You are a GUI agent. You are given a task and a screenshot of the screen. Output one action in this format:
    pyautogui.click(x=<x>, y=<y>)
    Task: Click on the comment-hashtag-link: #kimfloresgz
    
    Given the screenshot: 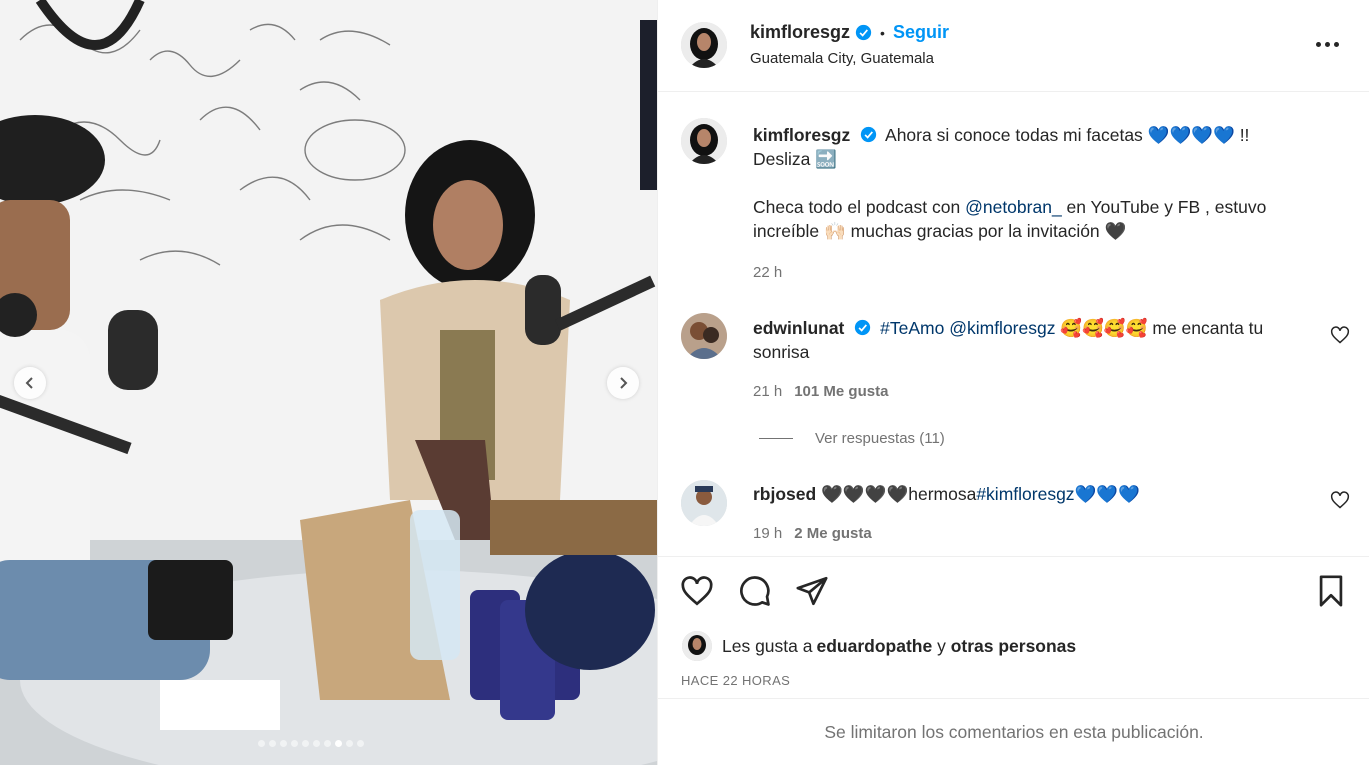 What is the action you would take?
    pyautogui.click(x=1025, y=494)
    